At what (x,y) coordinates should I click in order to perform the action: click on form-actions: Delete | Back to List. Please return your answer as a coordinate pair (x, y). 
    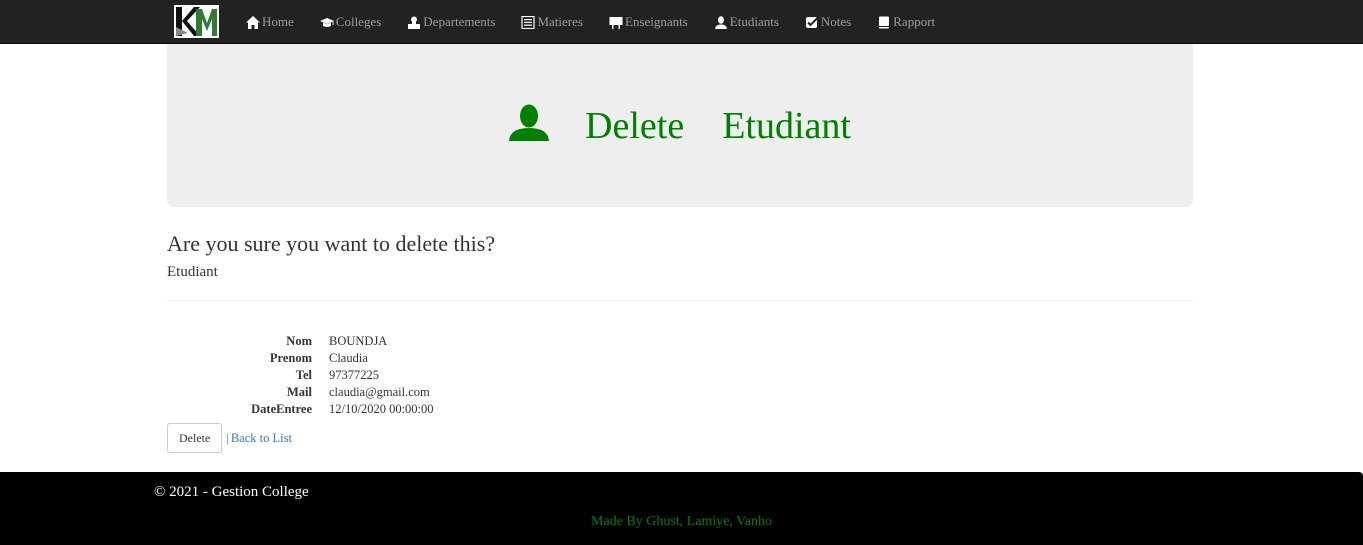
    Looking at the image, I should click on (229, 438).